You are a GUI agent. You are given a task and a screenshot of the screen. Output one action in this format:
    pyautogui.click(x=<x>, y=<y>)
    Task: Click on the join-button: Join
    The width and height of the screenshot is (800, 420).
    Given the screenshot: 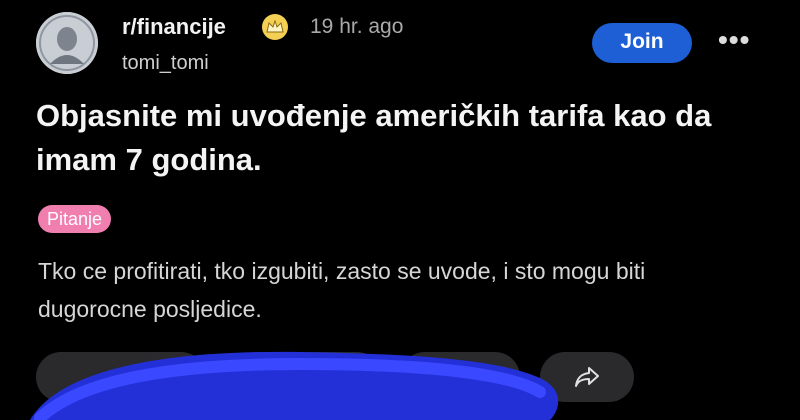 What is the action you would take?
    pyautogui.click(x=642, y=43)
    